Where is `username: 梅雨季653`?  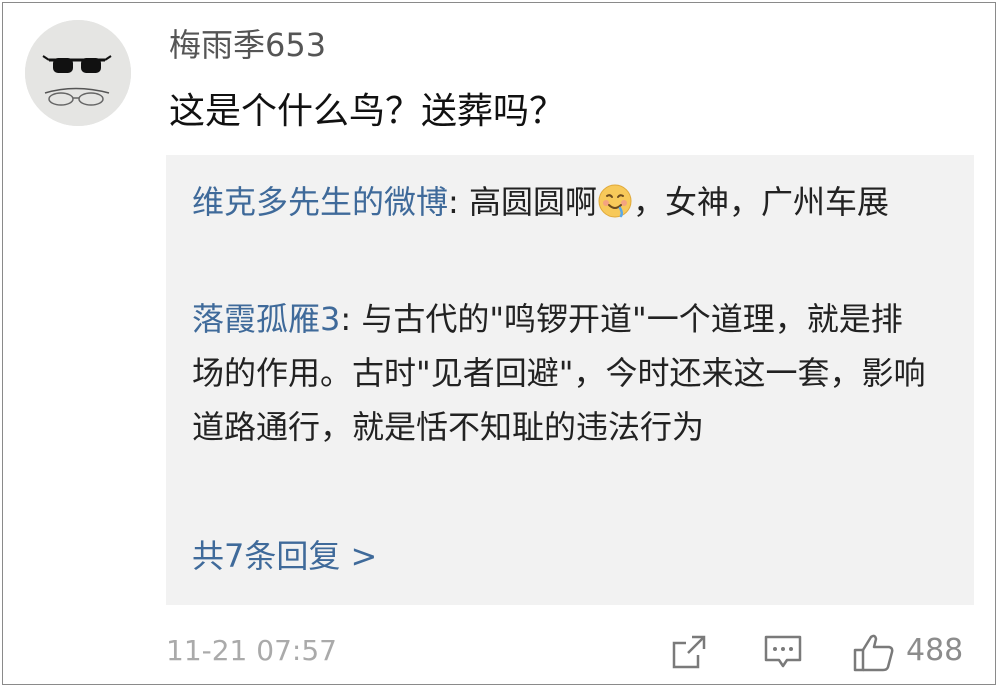 username: 梅雨季653 is located at coordinates (247, 45).